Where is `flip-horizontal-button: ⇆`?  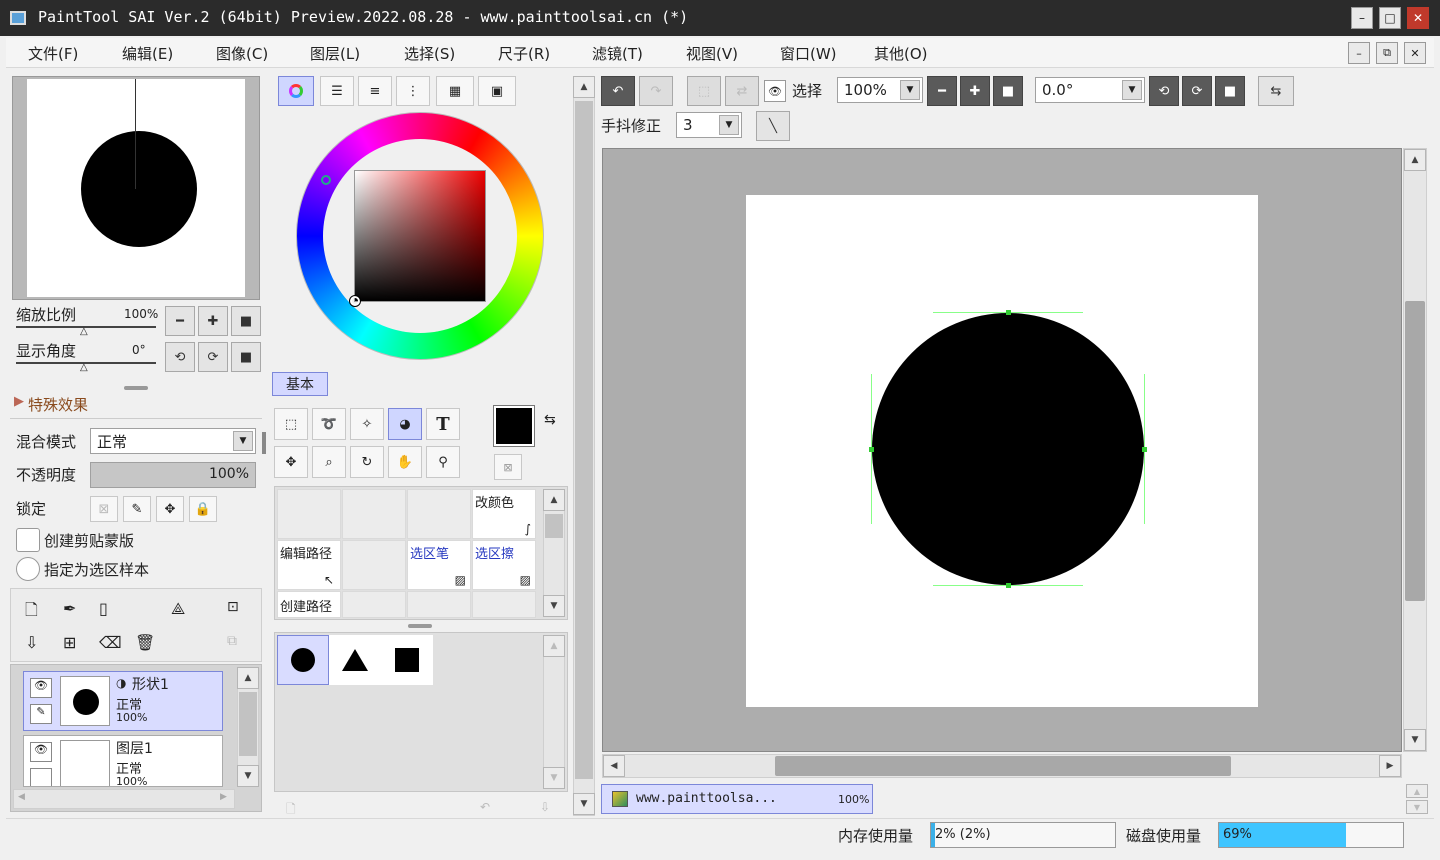 flip-horizontal-button: ⇆ is located at coordinates (1276, 91).